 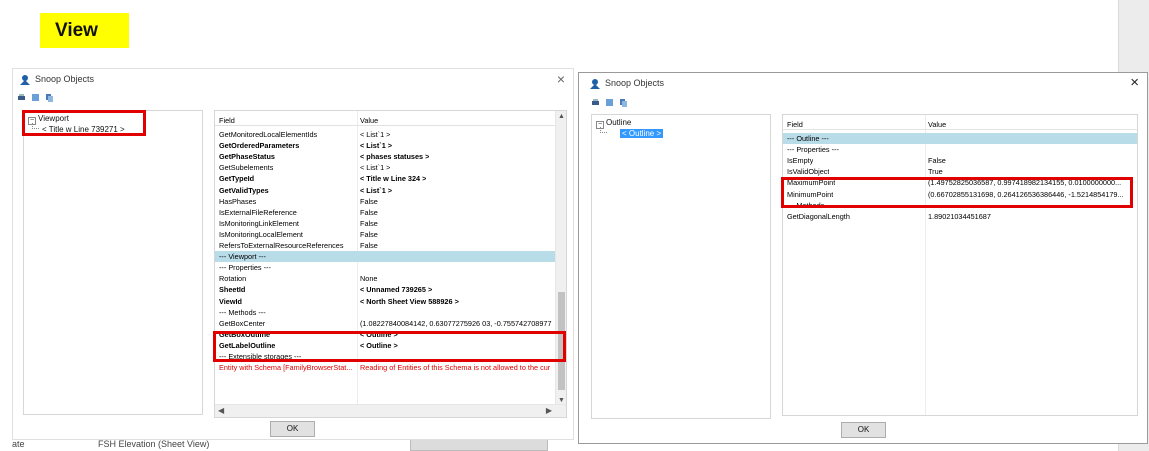 I want to click on table-row: Rotation None, so click(x=390, y=278).